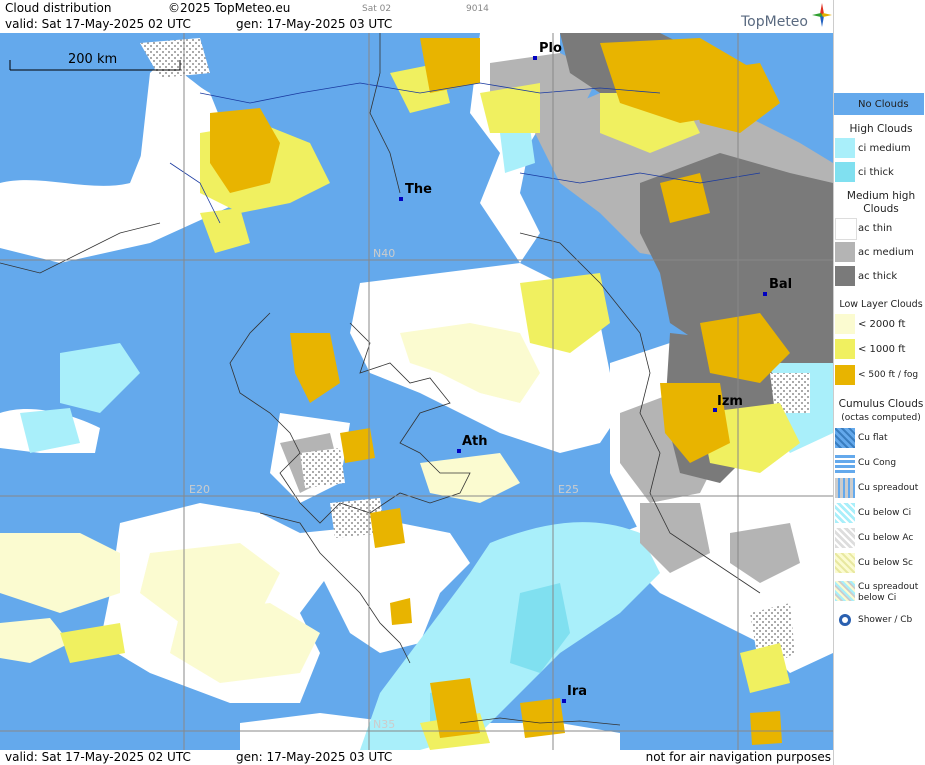 The height and width of the screenshot is (765, 925). Describe the element at coordinates (377, 9) in the screenshot. I see `sat-label: Sat 02` at that location.